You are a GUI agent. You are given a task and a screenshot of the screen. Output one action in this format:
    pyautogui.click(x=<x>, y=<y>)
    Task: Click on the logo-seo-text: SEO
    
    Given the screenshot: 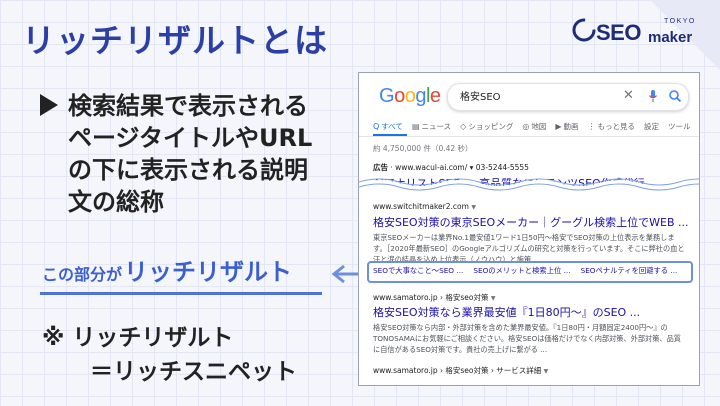 What is the action you would take?
    pyautogui.click(x=618, y=32)
    